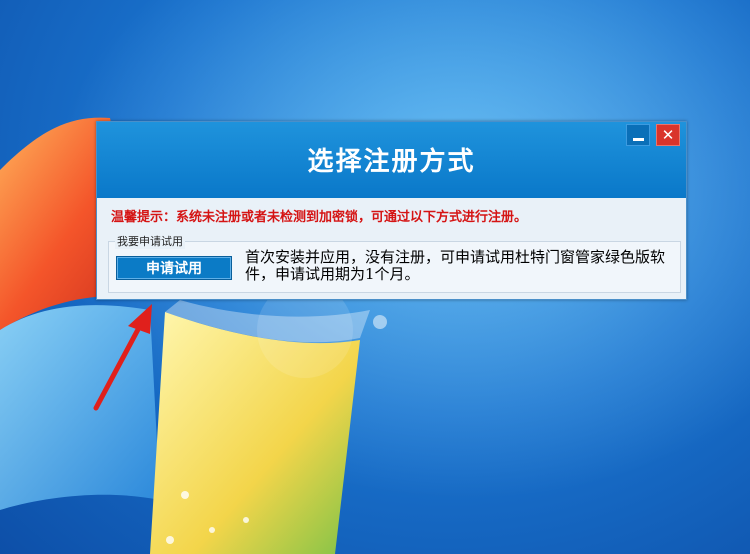 This screenshot has width=750, height=554. I want to click on minimize-icon, so click(638, 139).